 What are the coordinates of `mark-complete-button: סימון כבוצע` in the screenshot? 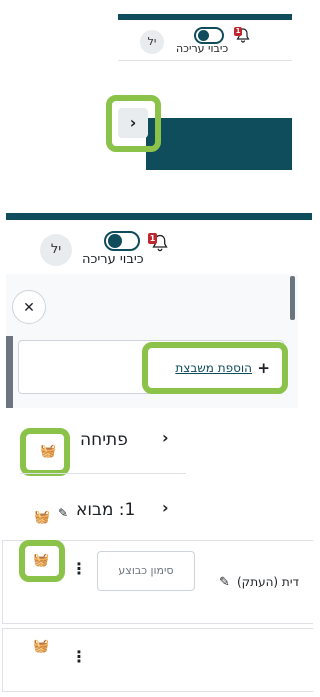 It's located at (146, 571).